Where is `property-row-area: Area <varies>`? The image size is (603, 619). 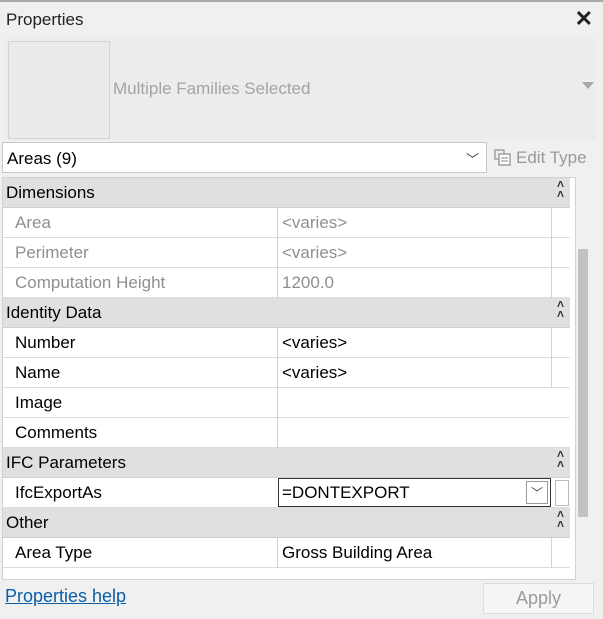 property-row-area: Area <varies> is located at coordinates (286, 223).